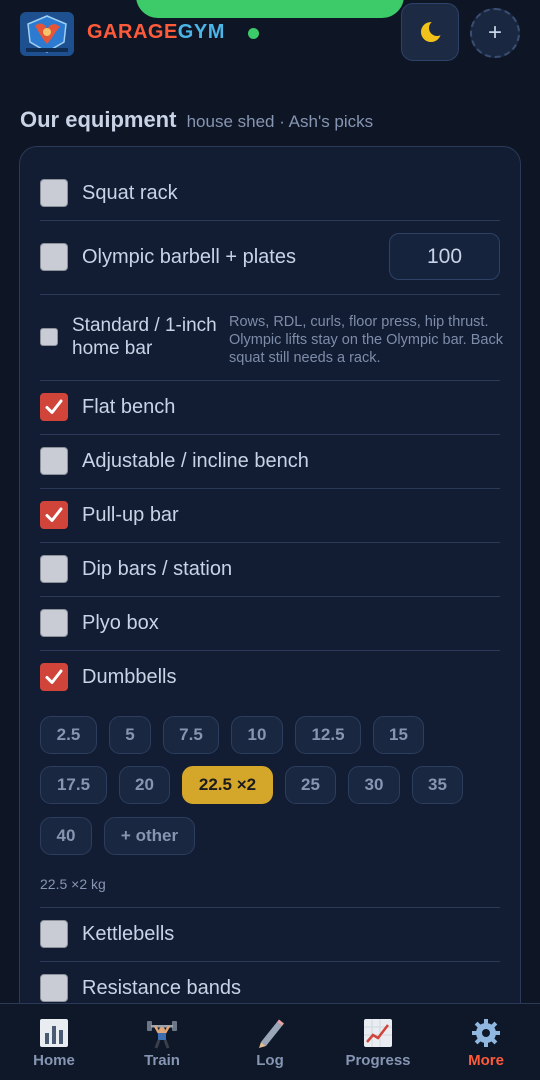  I want to click on equipment-label: Kettlebells, so click(128, 933).